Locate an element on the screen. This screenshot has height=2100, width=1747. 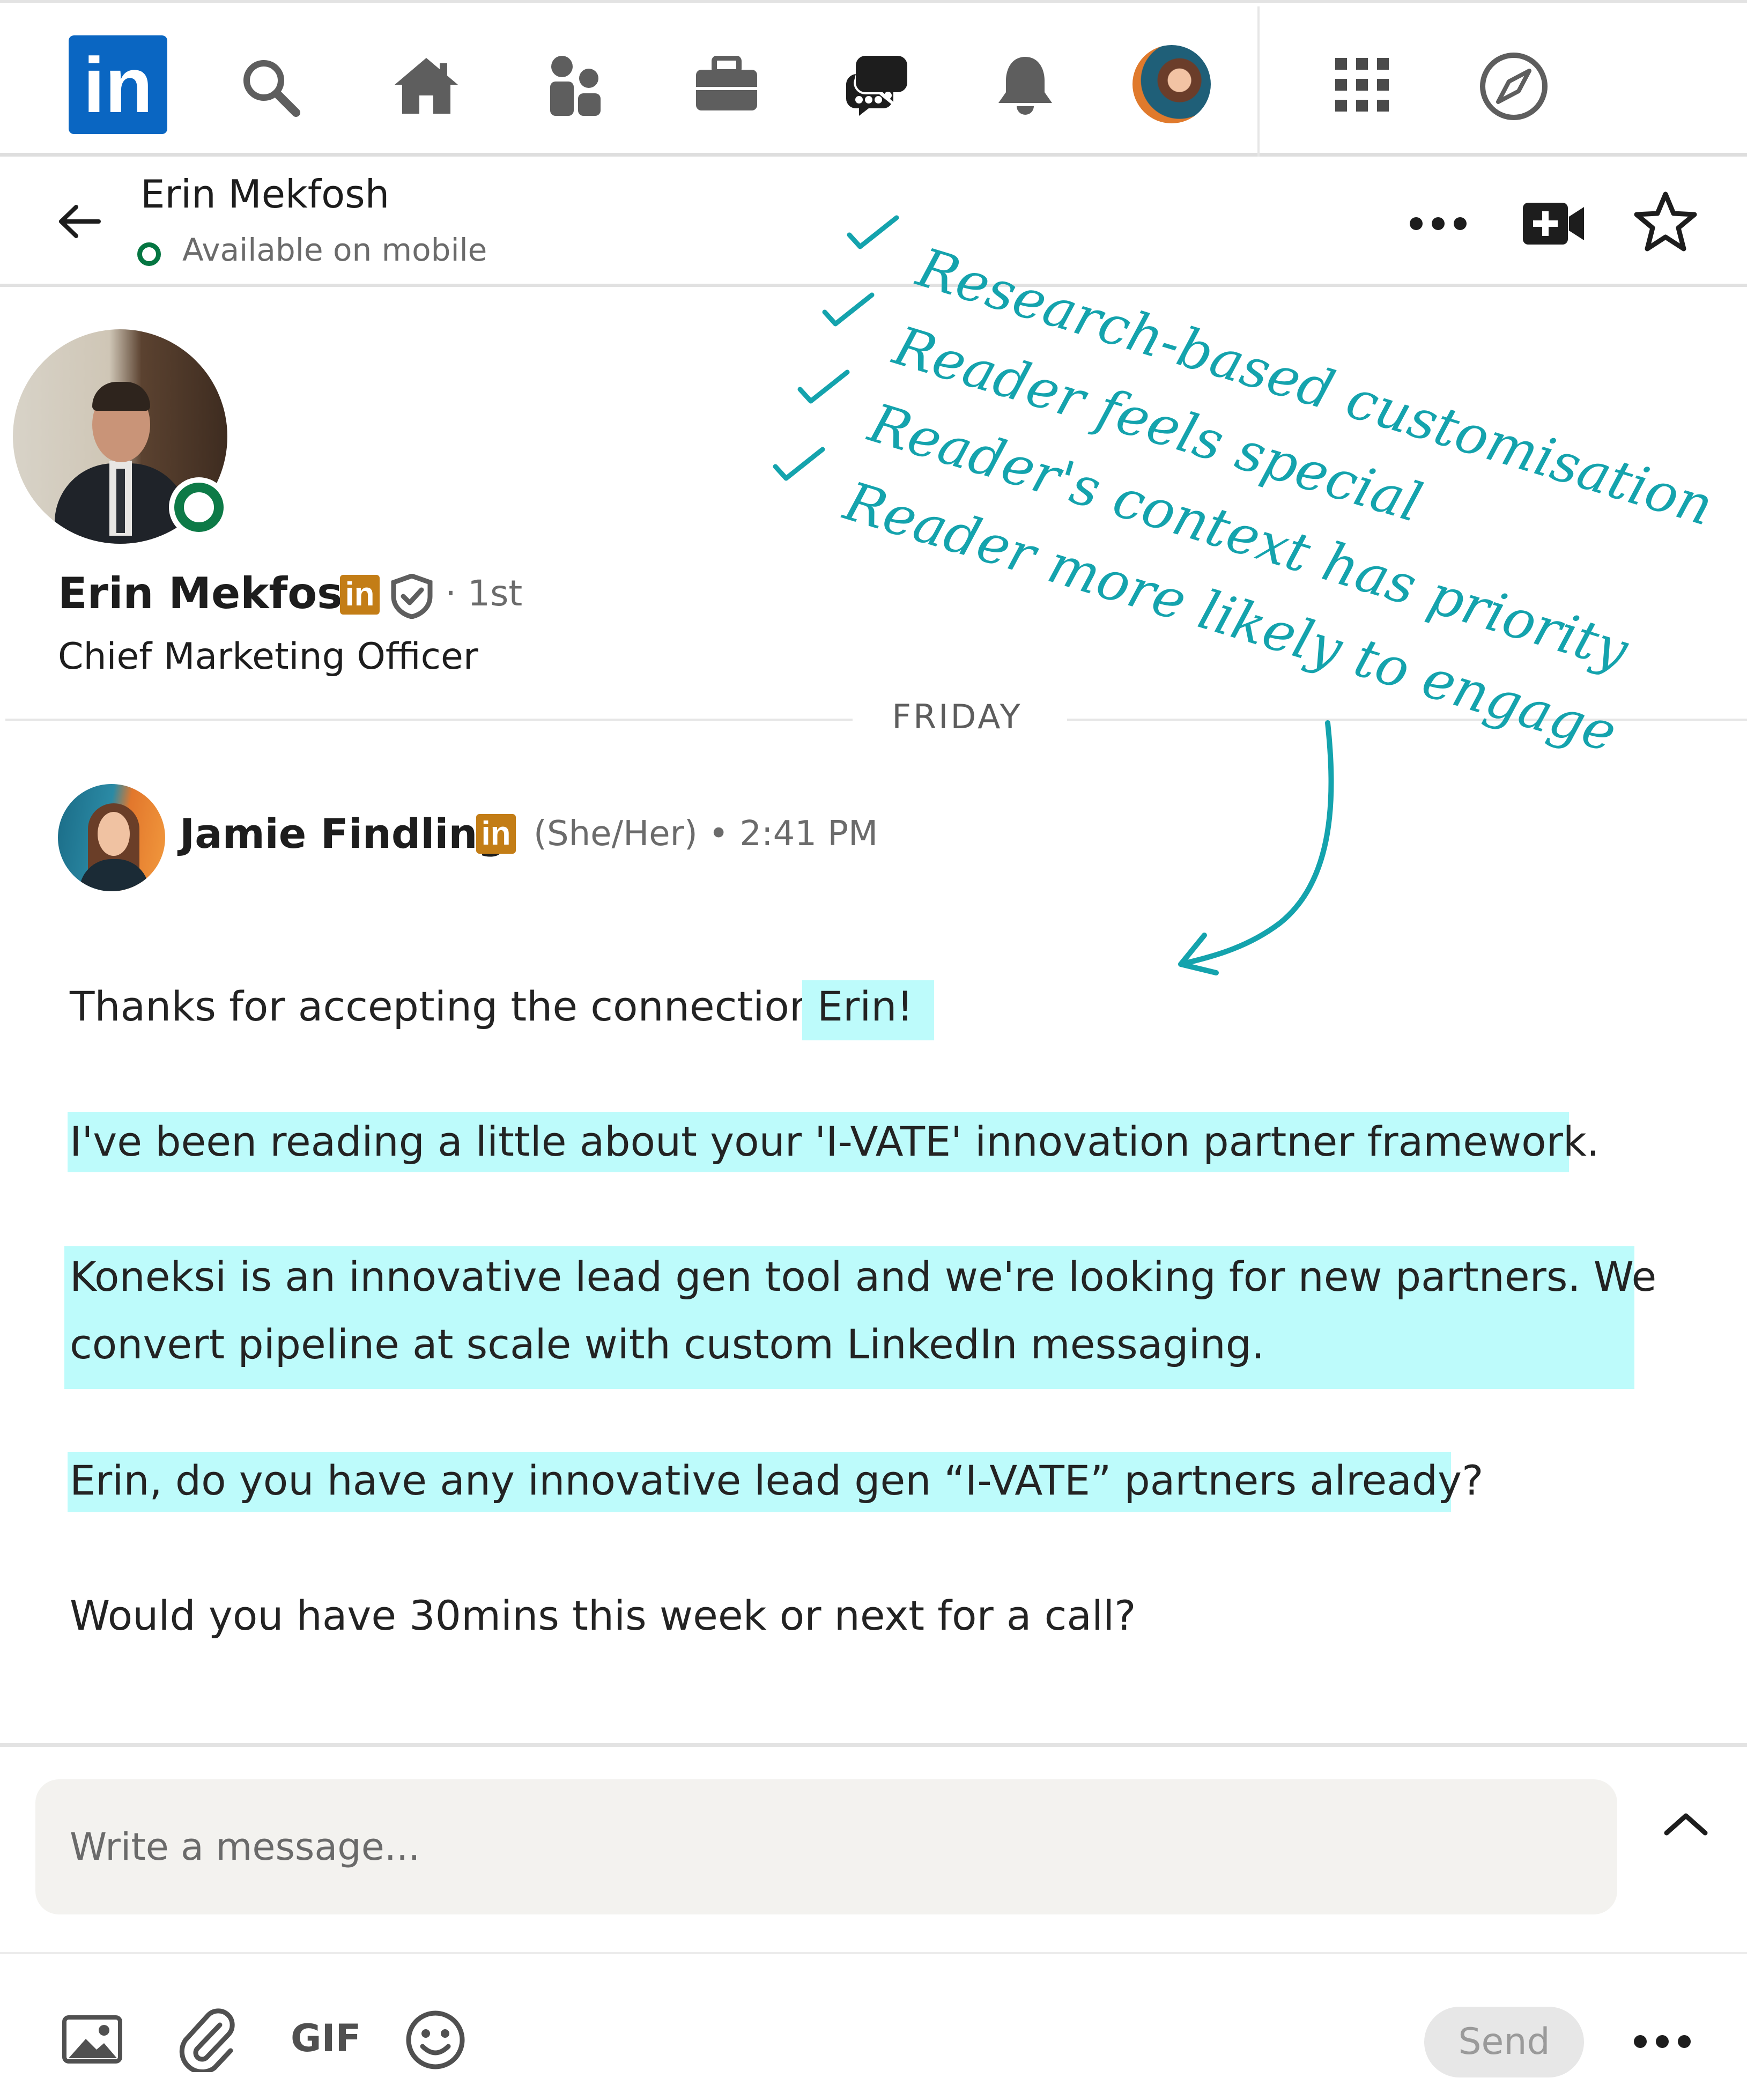
profile-name: Erin Mekfosh is located at coordinates (215, 593).